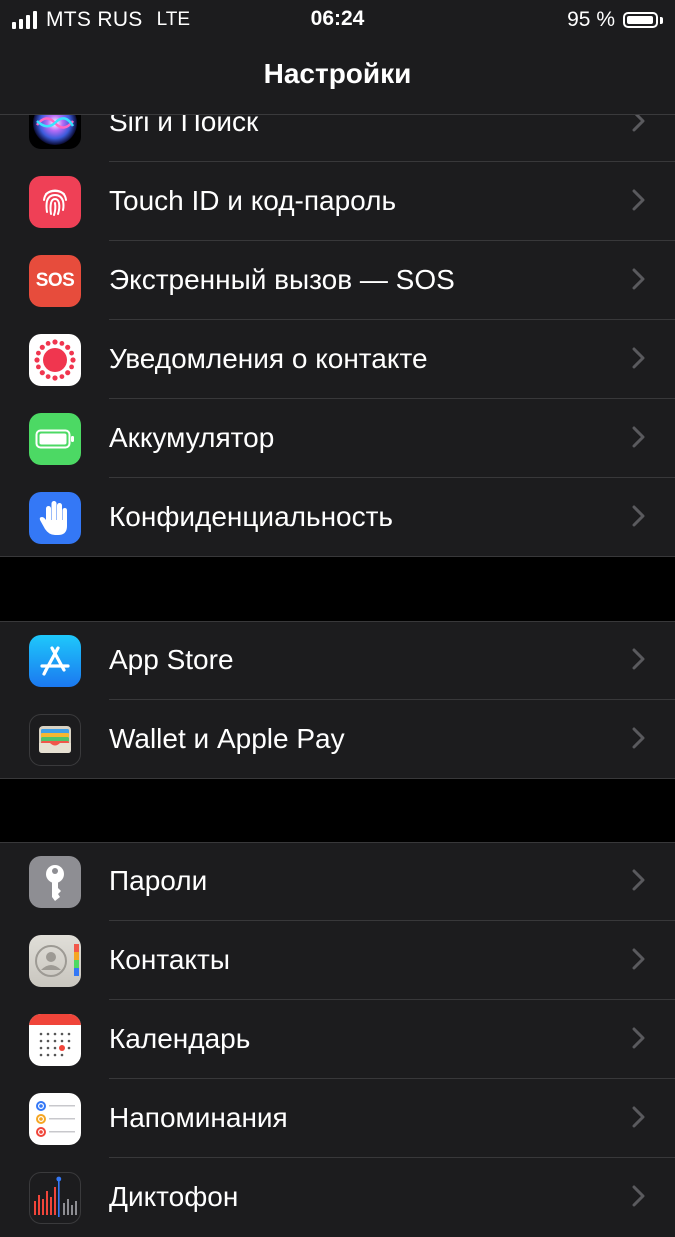  I want to click on sos-icon: SOS, so click(55, 281).